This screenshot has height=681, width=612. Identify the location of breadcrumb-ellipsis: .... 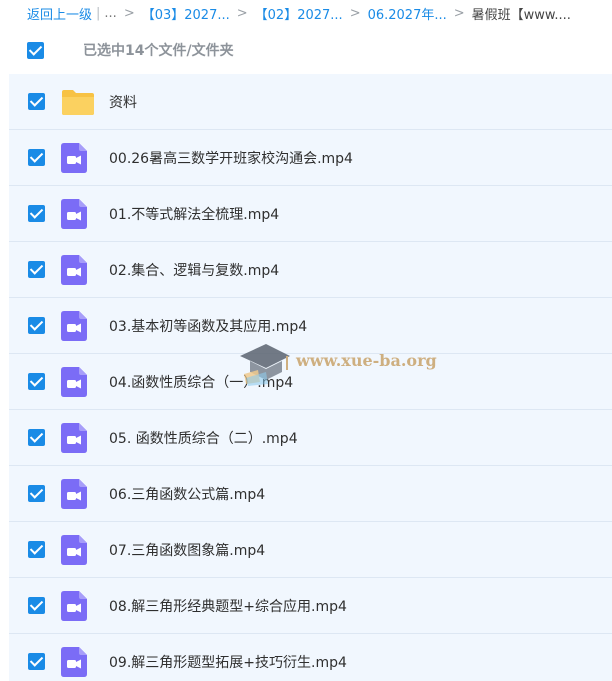
(110, 13).